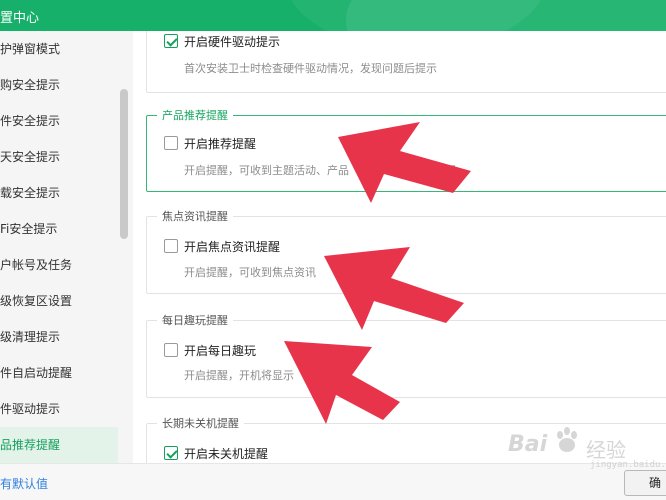 This screenshot has width=666, height=500. What do you see at coordinates (59, 85) in the screenshot?
I see `sidebar-item-shopping-security: 购安全提示` at bounding box center [59, 85].